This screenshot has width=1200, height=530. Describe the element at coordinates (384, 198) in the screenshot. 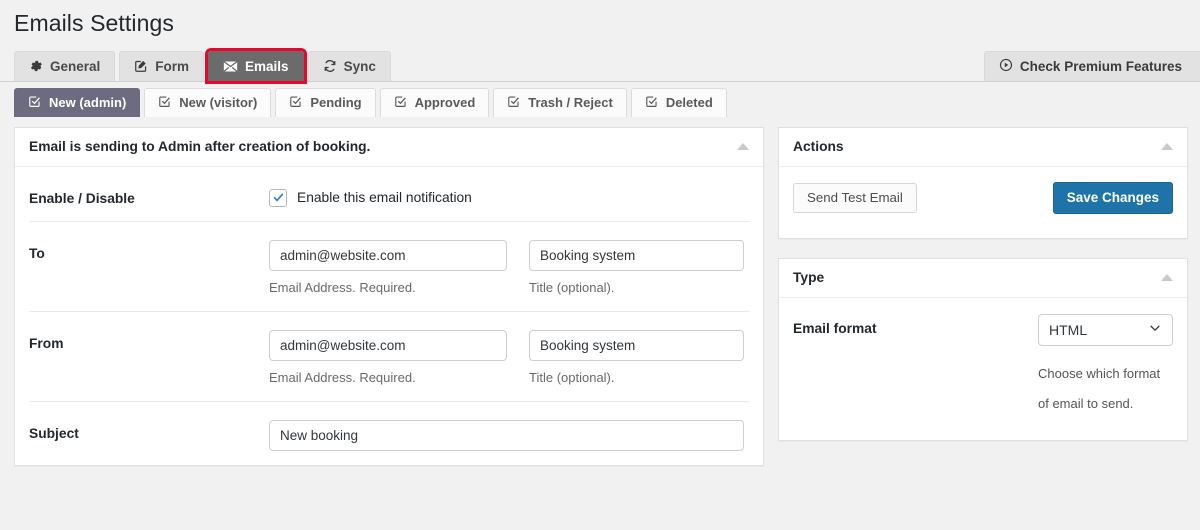

I see `enable-email-checkbox-label: Enable this email notification` at that location.